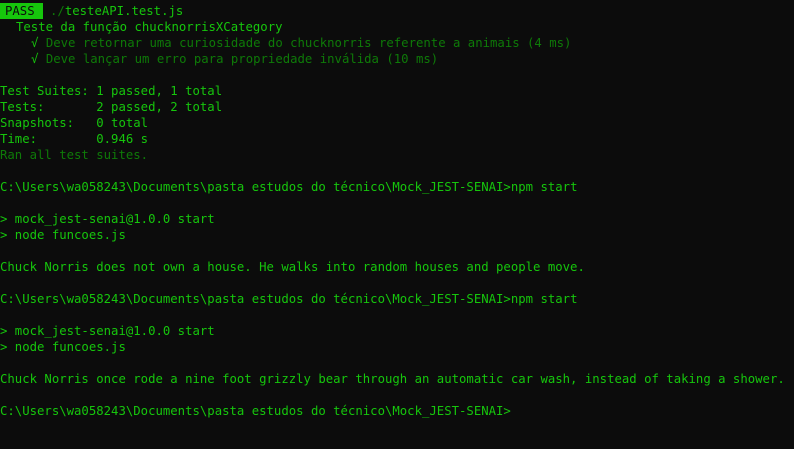 Image resolution: width=794 pixels, height=449 pixels. Describe the element at coordinates (397, 11) in the screenshot. I see `test-file-header: PASS ./testeAPI.test.js` at that location.